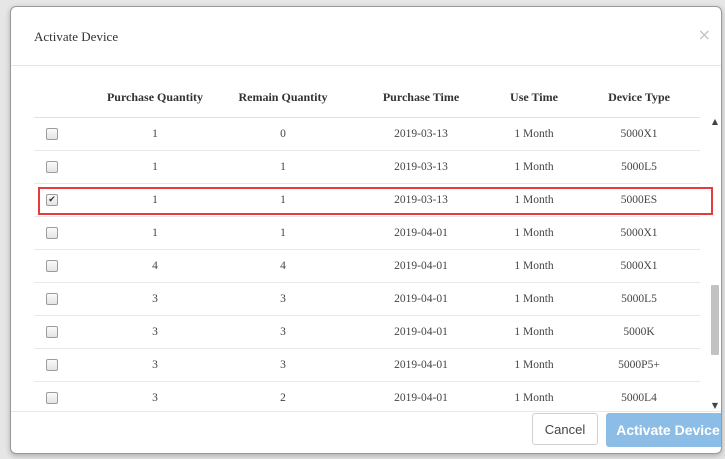 The height and width of the screenshot is (459, 725). I want to click on table-row: 1 0 2019-03-13 1 Month 5000X1, so click(367, 134).